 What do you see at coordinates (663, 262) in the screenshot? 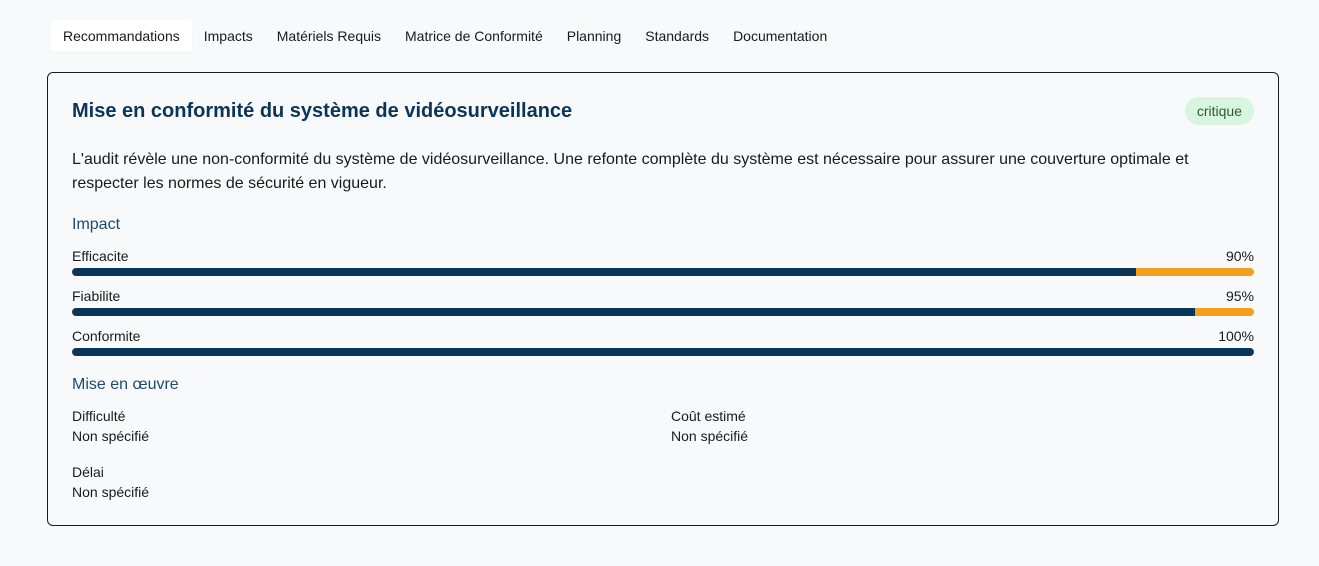
I see `metric-efficacite: Efficacite 90%` at bounding box center [663, 262].